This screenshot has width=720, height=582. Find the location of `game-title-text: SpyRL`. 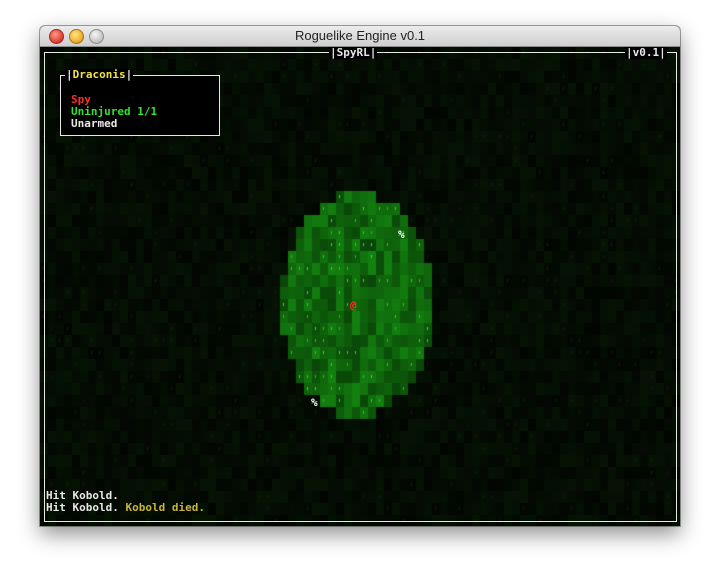

game-title-text: SpyRL is located at coordinates (353, 53).